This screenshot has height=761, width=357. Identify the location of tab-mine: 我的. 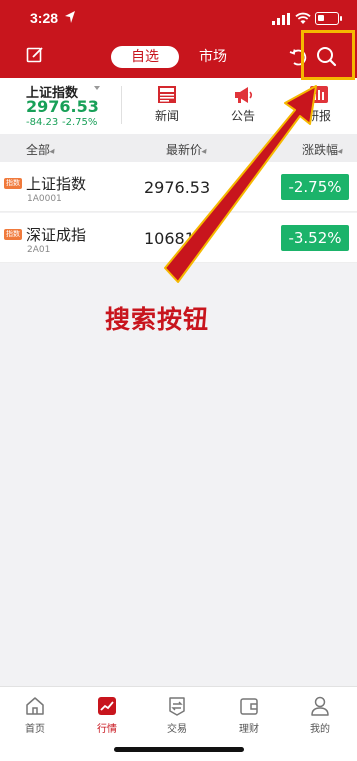
(320, 715).